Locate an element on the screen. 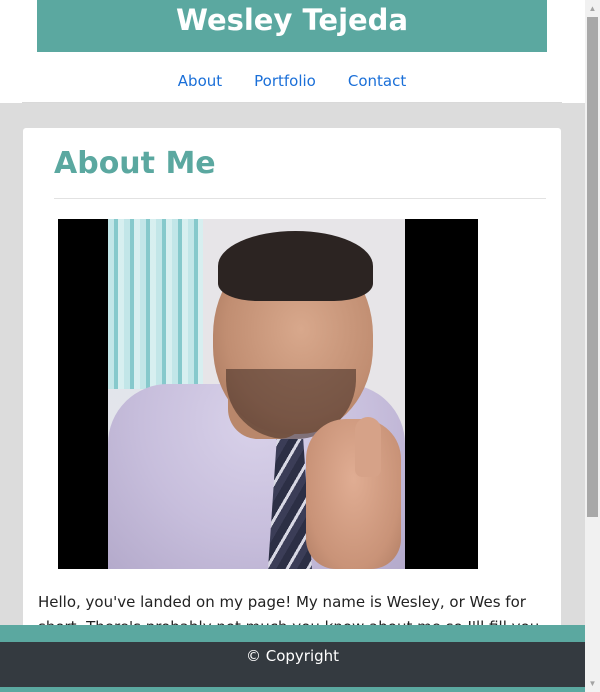  main-nav: About Portfolio Contact is located at coordinates (292, 81).